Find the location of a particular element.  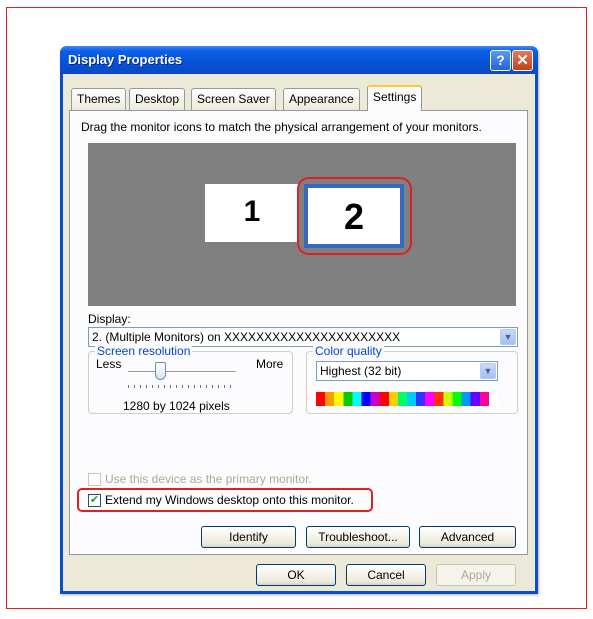

resolution-slider-thumb is located at coordinates (161, 371).